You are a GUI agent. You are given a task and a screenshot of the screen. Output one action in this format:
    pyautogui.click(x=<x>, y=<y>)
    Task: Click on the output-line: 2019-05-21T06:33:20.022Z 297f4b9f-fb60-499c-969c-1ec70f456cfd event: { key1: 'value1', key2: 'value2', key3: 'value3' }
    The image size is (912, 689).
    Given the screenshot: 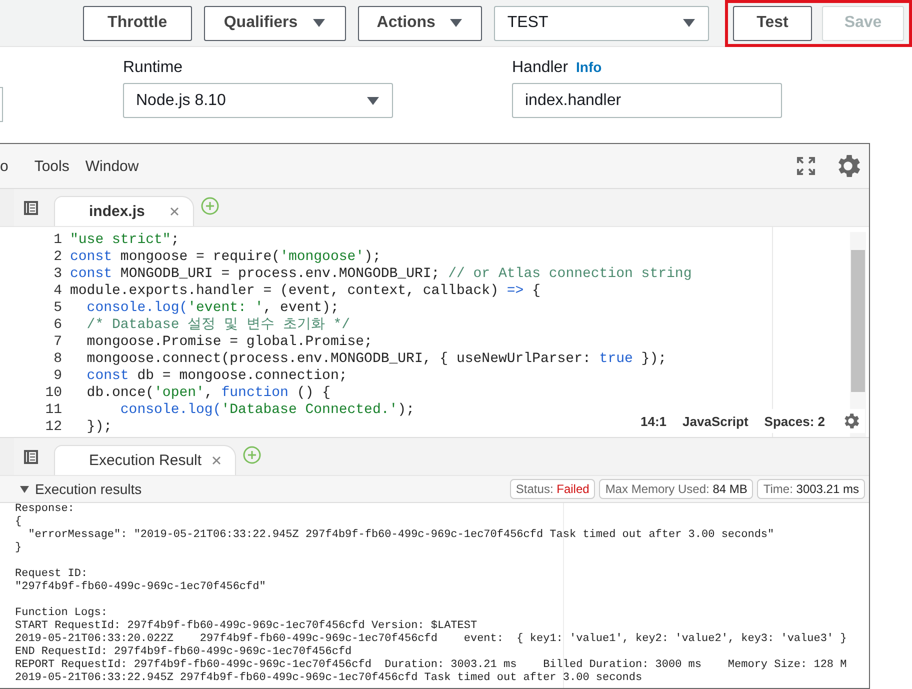 What is the action you would take?
    pyautogui.click(x=431, y=639)
    